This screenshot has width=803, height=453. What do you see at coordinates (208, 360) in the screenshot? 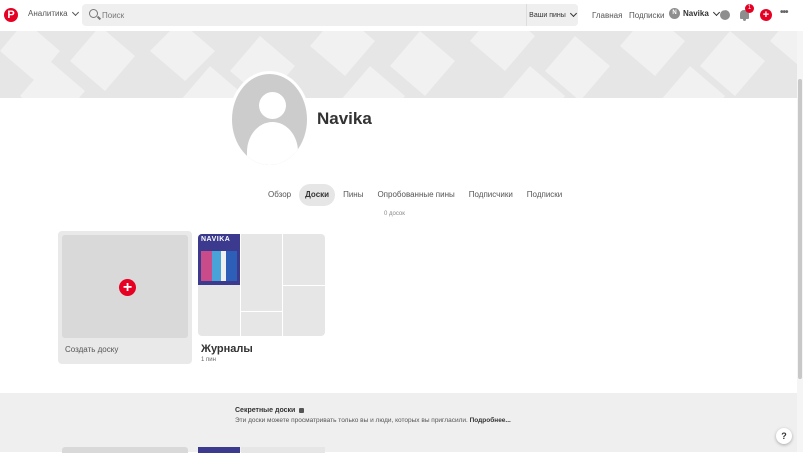
I see `board-pin-count: 1 пин` at bounding box center [208, 360].